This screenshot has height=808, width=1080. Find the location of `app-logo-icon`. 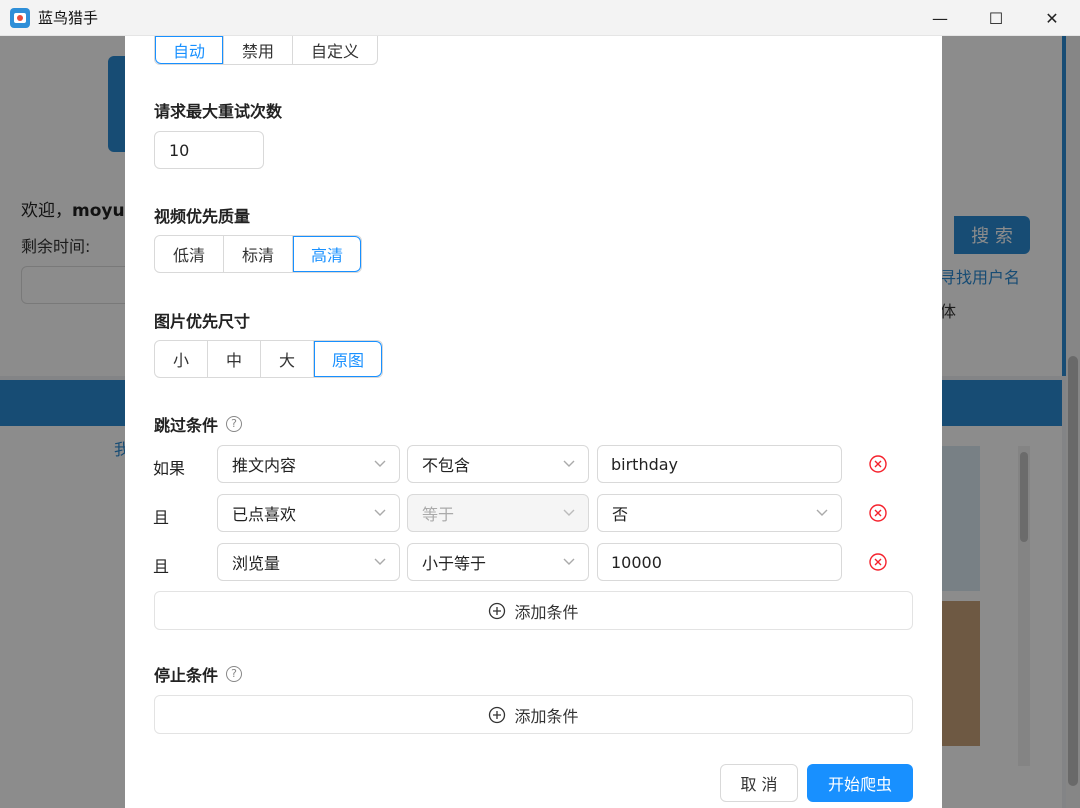

app-logo-icon is located at coordinates (20, 17).